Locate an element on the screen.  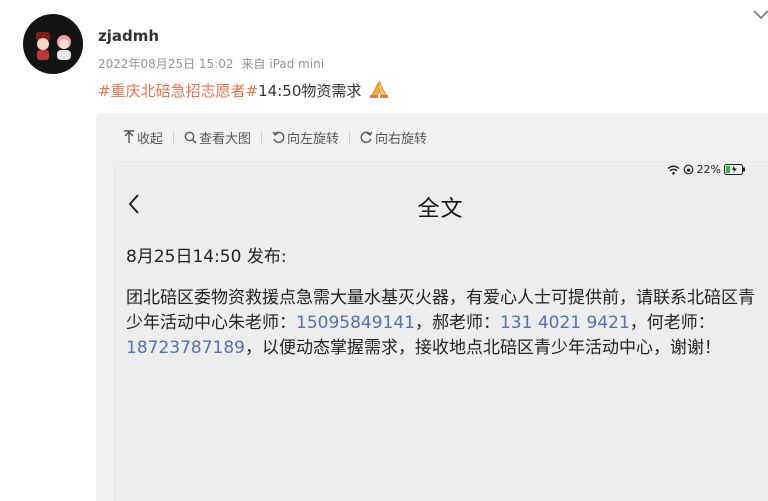
username: zjadmh is located at coordinates (128, 36).